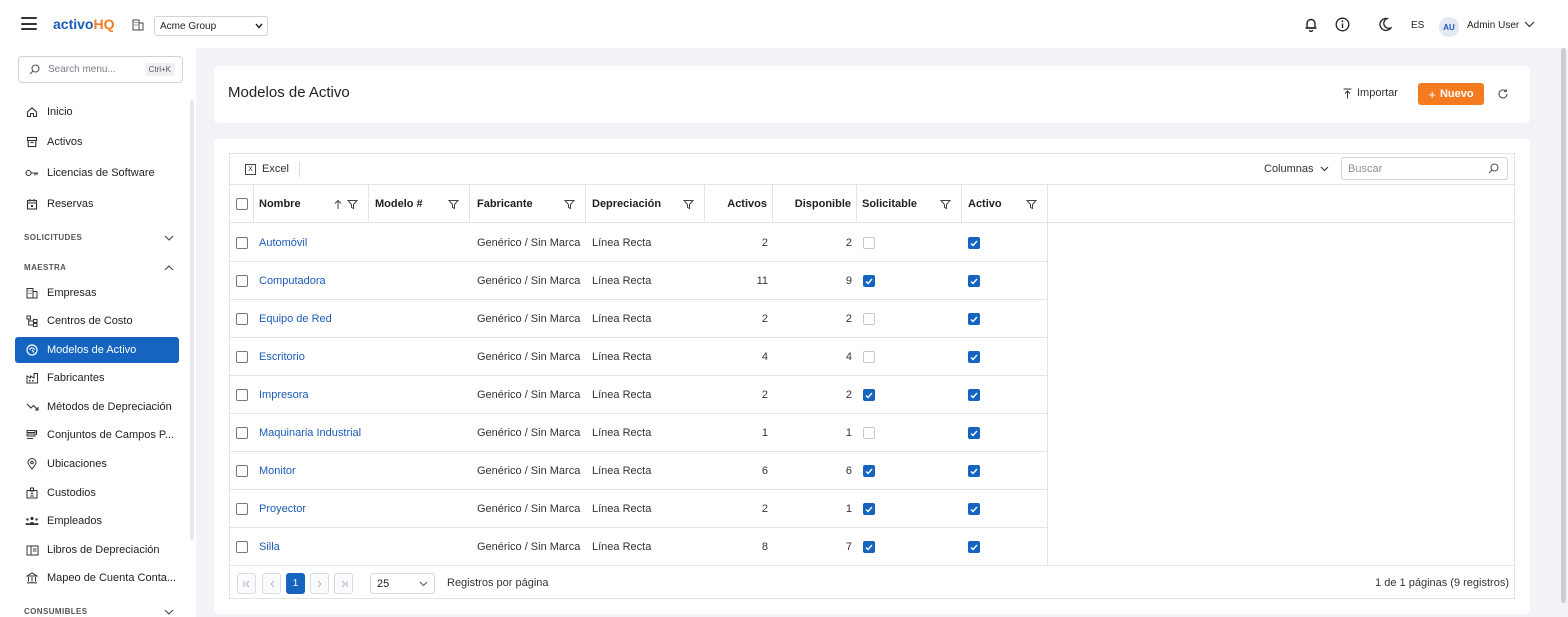 This screenshot has width=1568, height=617. What do you see at coordinates (1342, 24) in the screenshot?
I see `info-icon` at bounding box center [1342, 24].